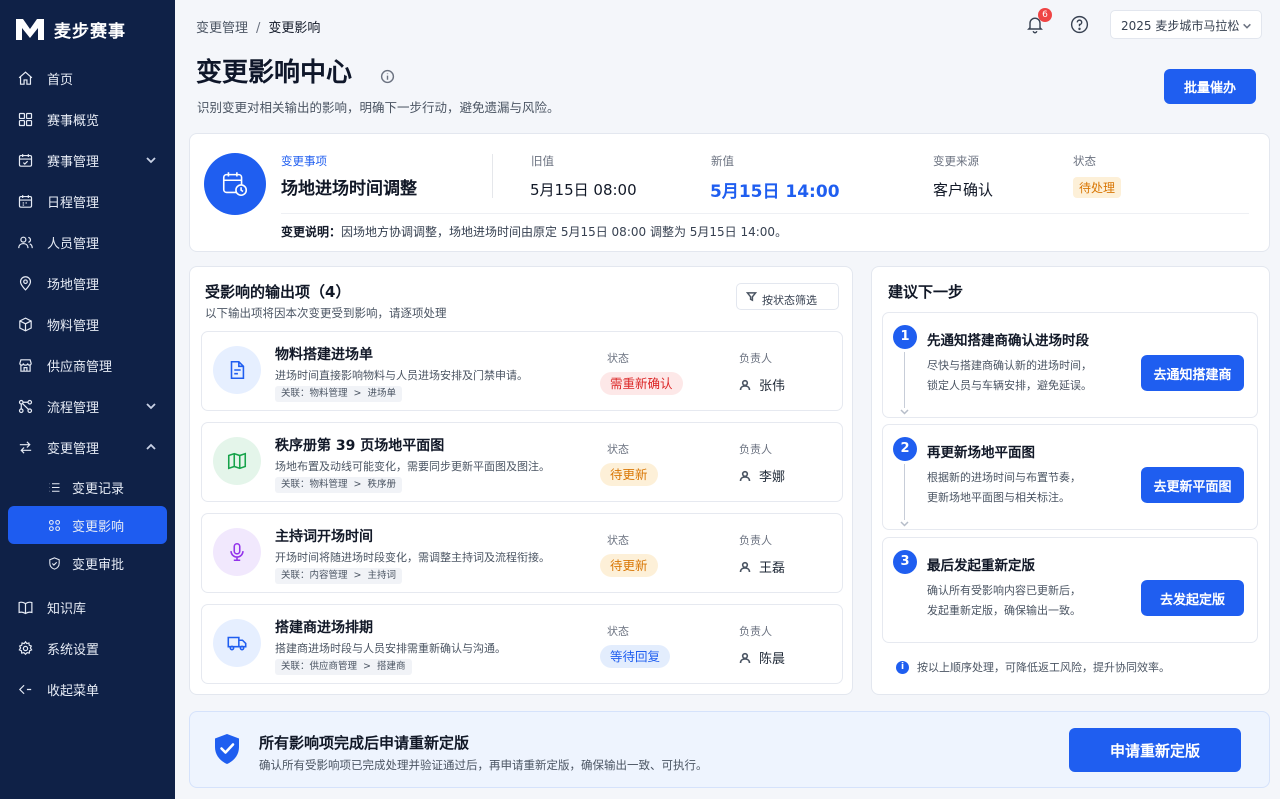  Describe the element at coordinates (25, 366) in the screenshot. I see `store-icon` at that location.